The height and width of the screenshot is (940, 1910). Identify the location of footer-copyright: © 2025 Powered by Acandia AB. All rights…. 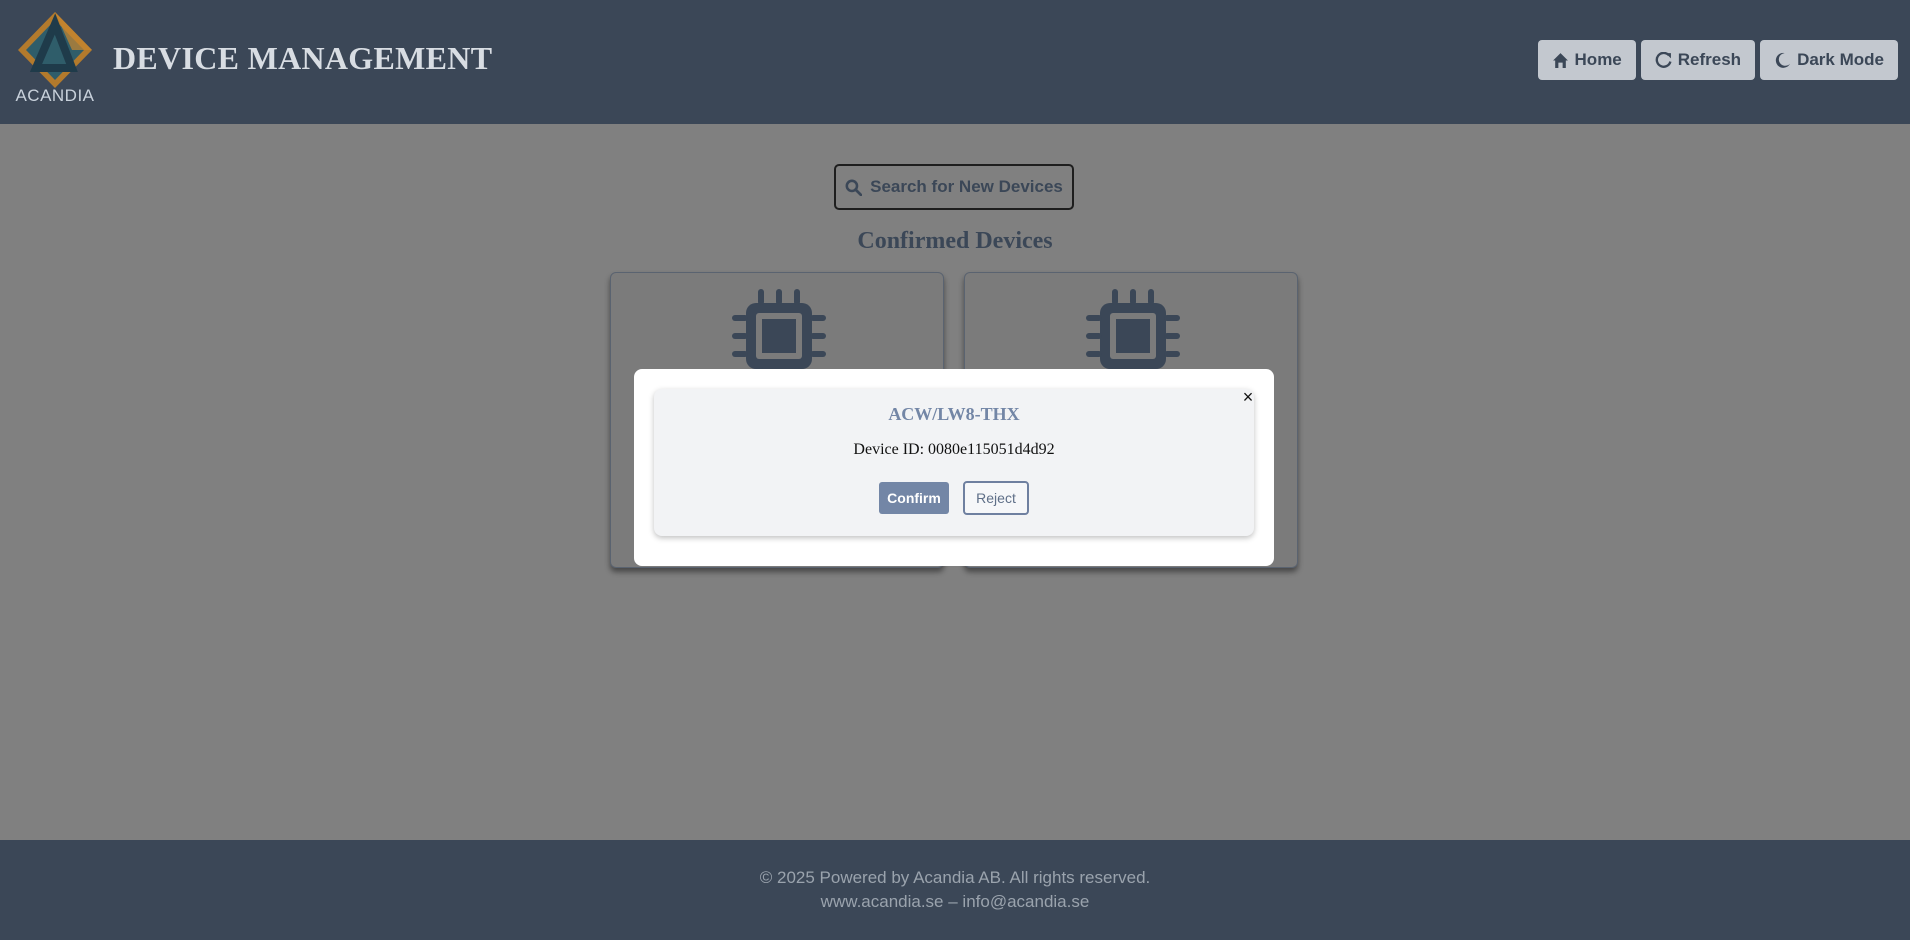
(955, 877).